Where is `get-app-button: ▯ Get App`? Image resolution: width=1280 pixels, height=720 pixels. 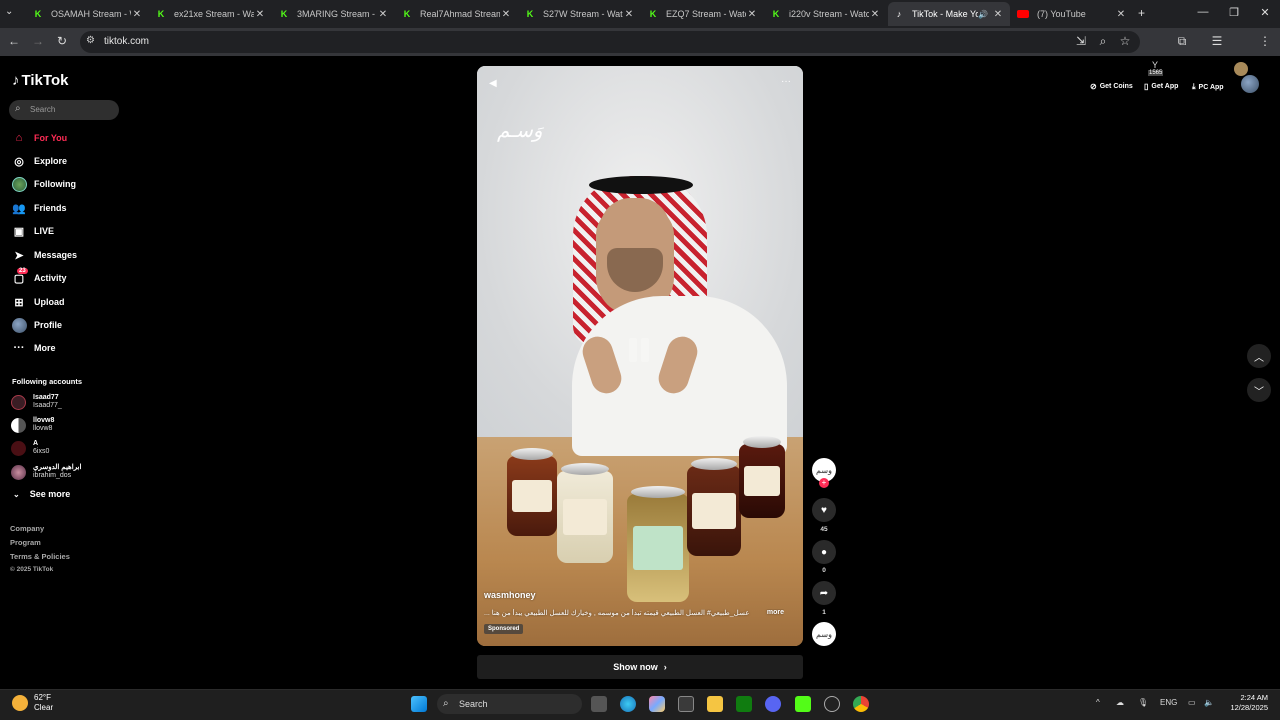
get-app-button: ▯ Get App is located at coordinates (1161, 86).